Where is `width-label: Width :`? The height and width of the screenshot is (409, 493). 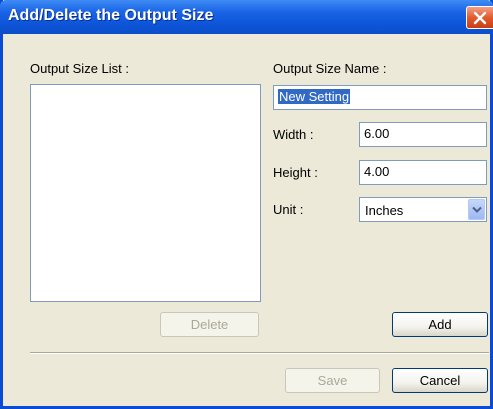 width-label: Width : is located at coordinates (293, 134).